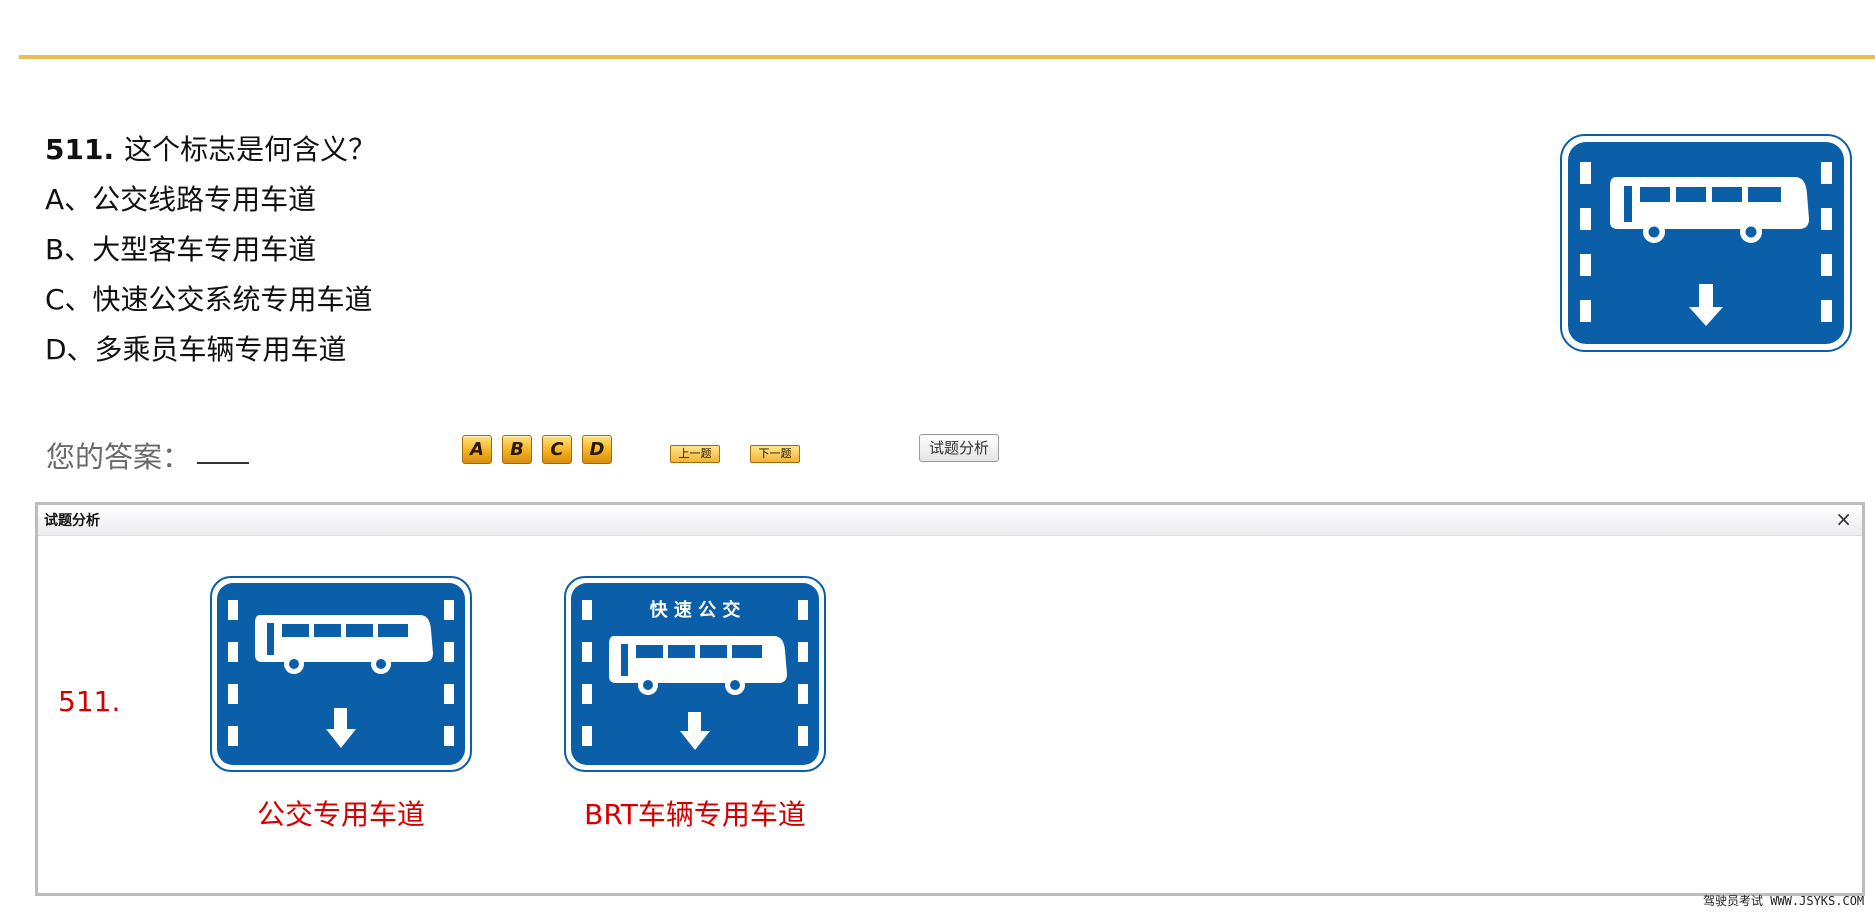  I want to click on brt-lane-caption: BRT车辆专用车道, so click(695, 814).